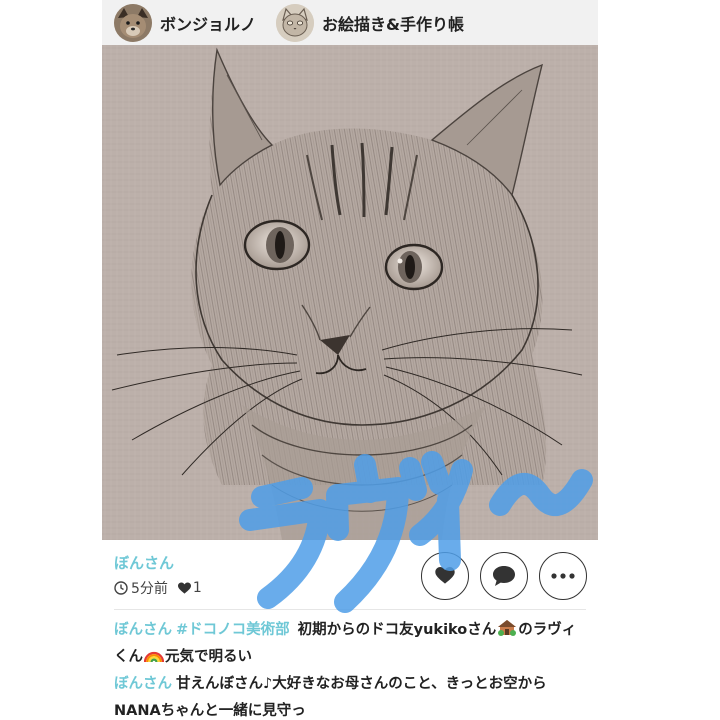  Describe the element at coordinates (149, 589) in the screenshot. I see `post-time: 5分前` at that location.